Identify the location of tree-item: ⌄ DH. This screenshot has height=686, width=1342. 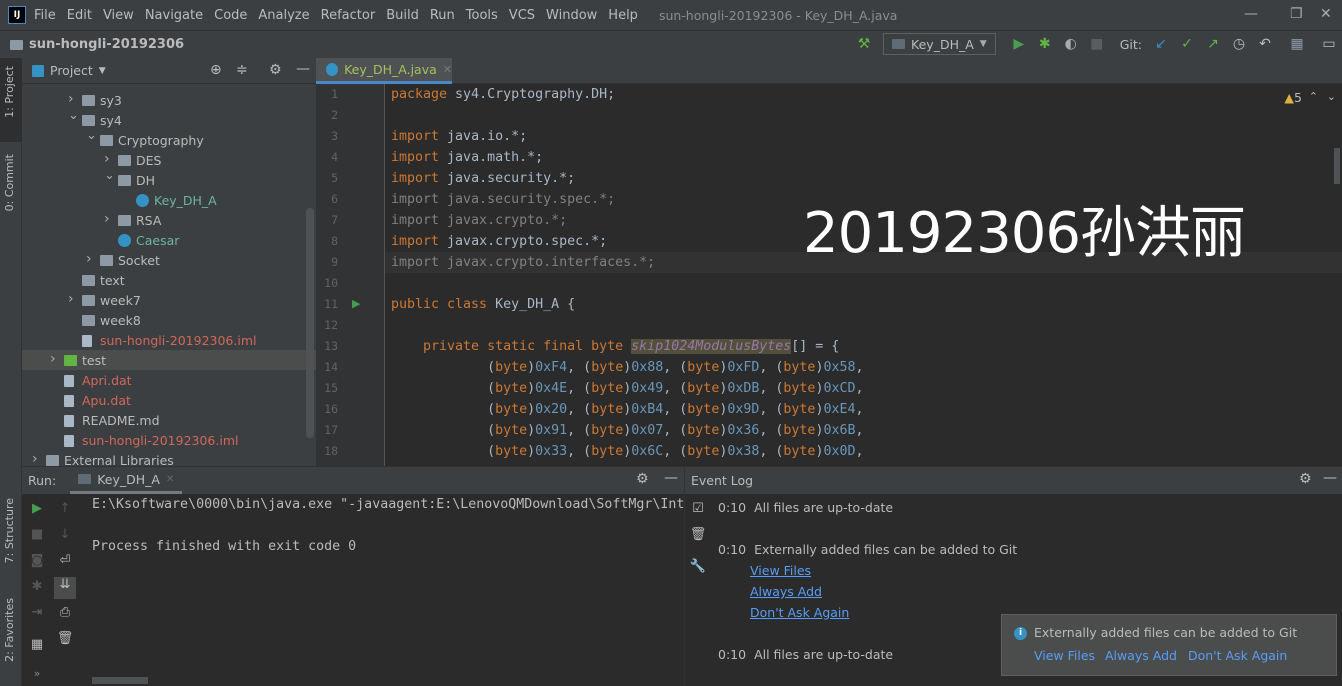
(169, 179).